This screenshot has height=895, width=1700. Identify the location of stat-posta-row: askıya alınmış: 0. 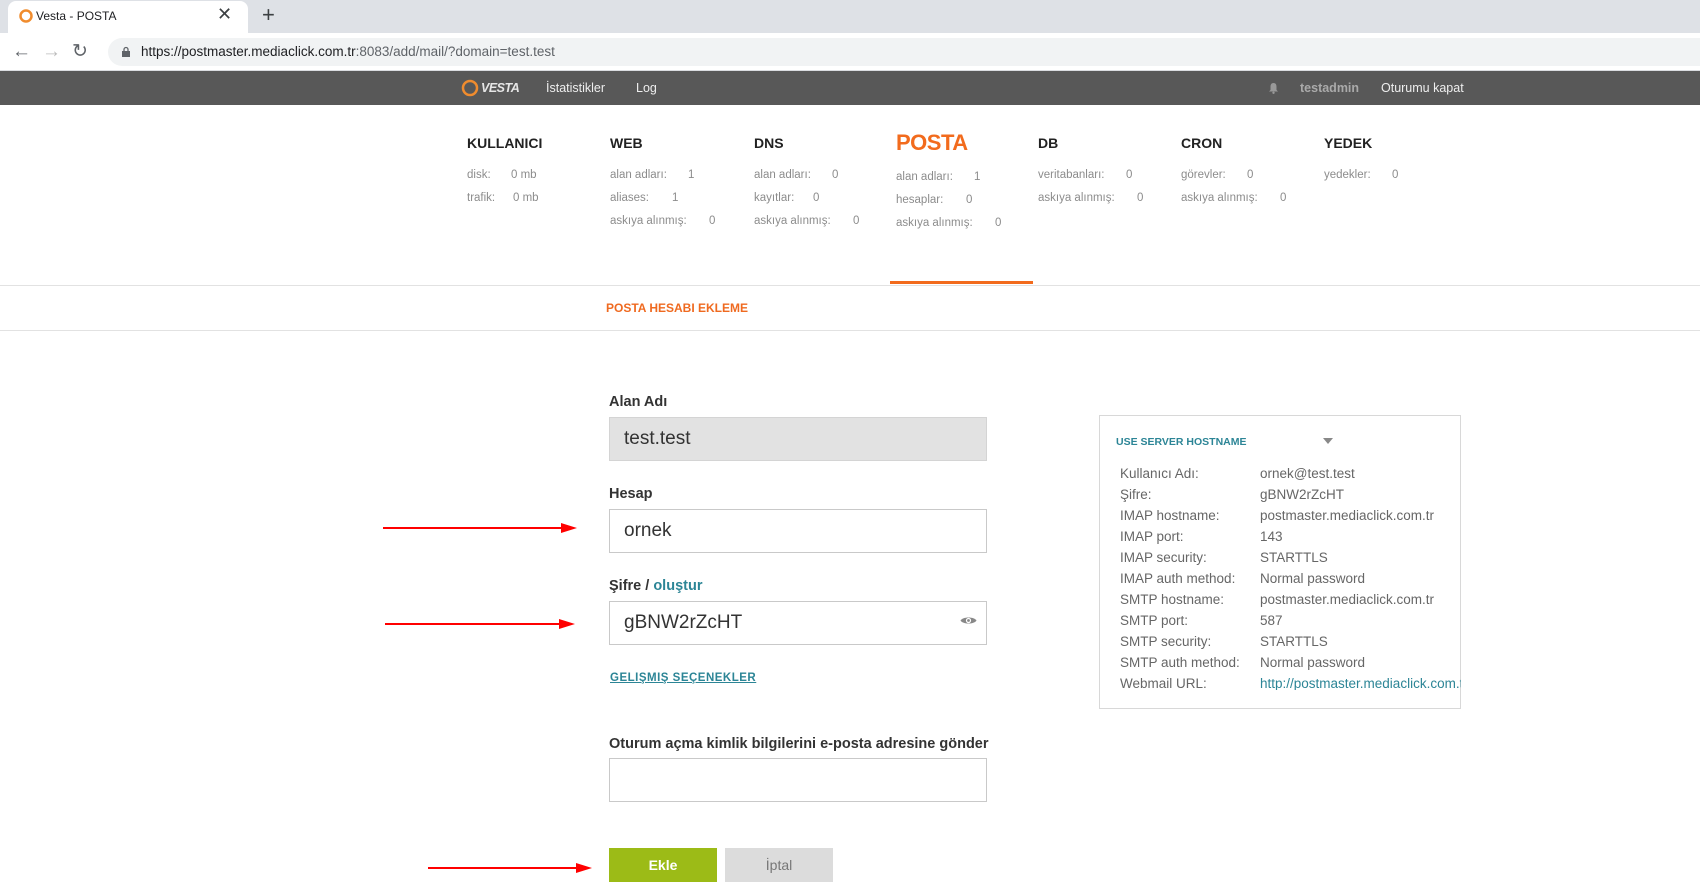
(948, 223).